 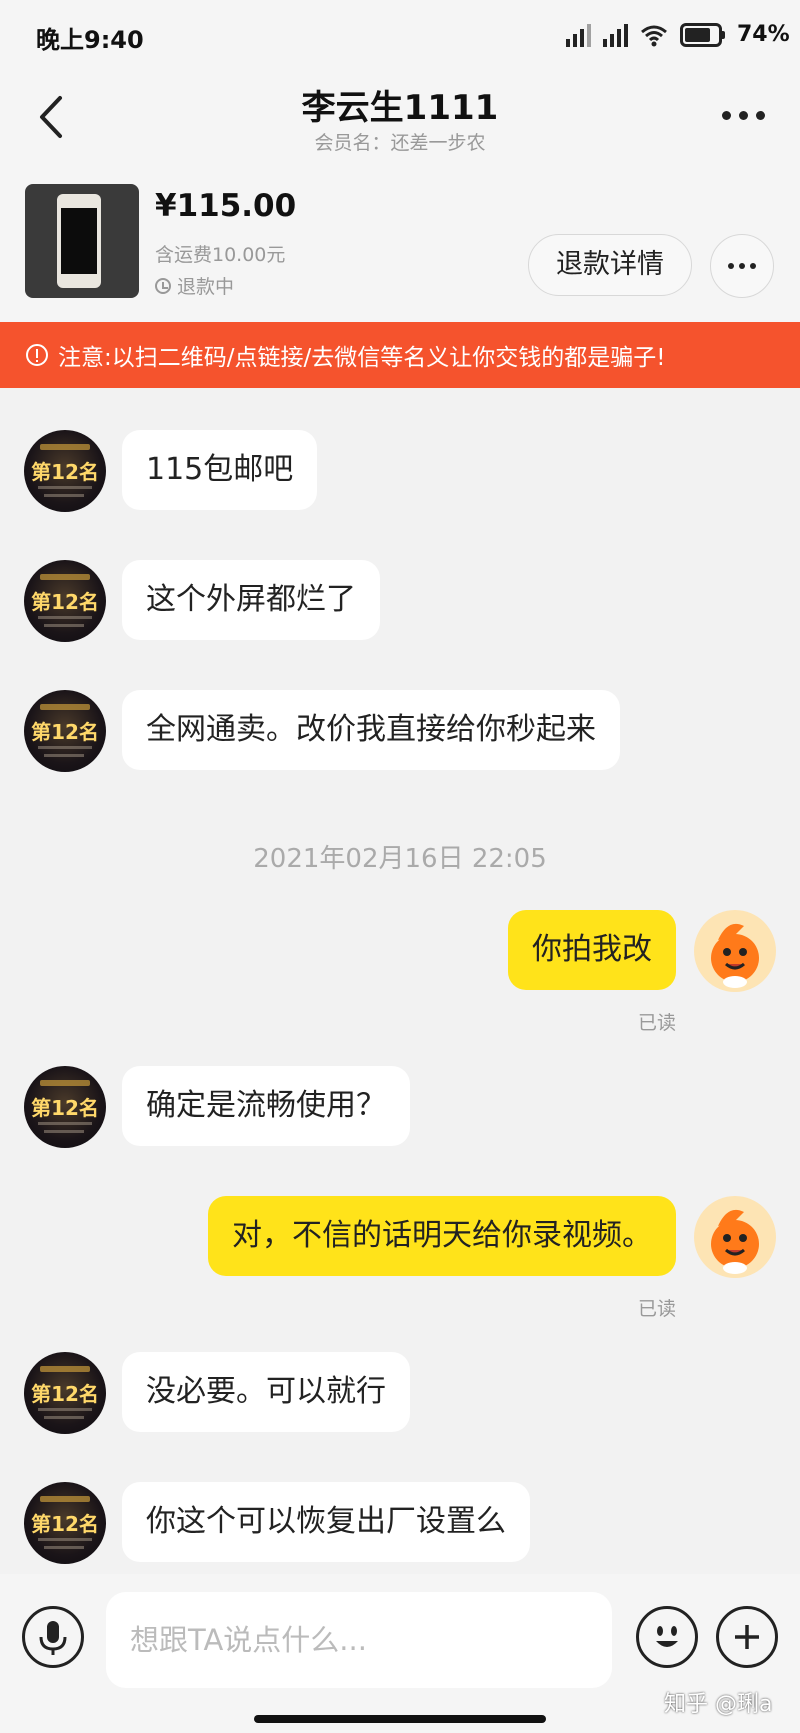 What do you see at coordinates (266, 1392) in the screenshot?
I see `message-bubble: 没必要。可以就行` at bounding box center [266, 1392].